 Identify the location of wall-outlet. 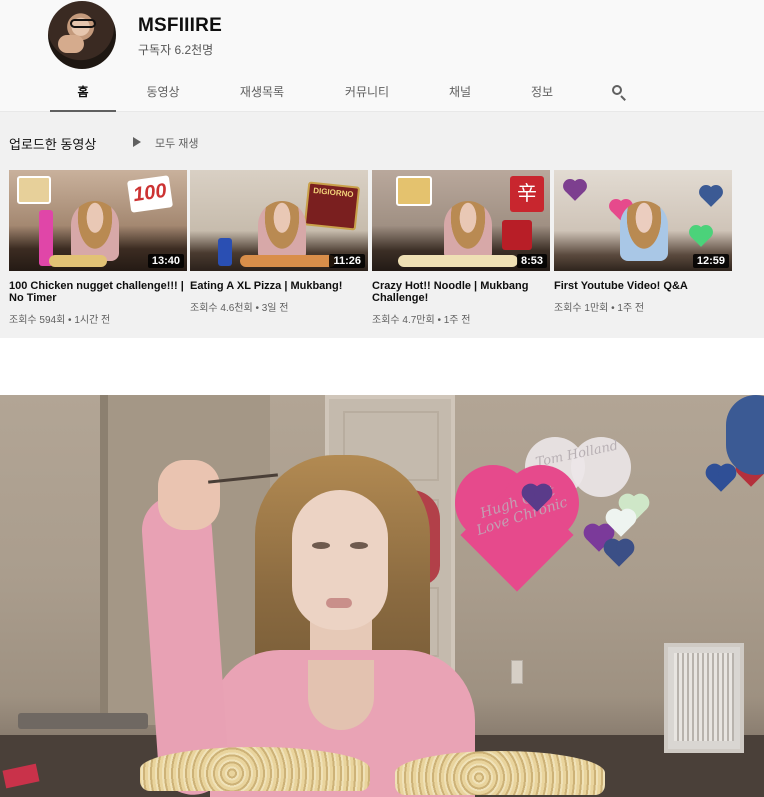
(517, 672).